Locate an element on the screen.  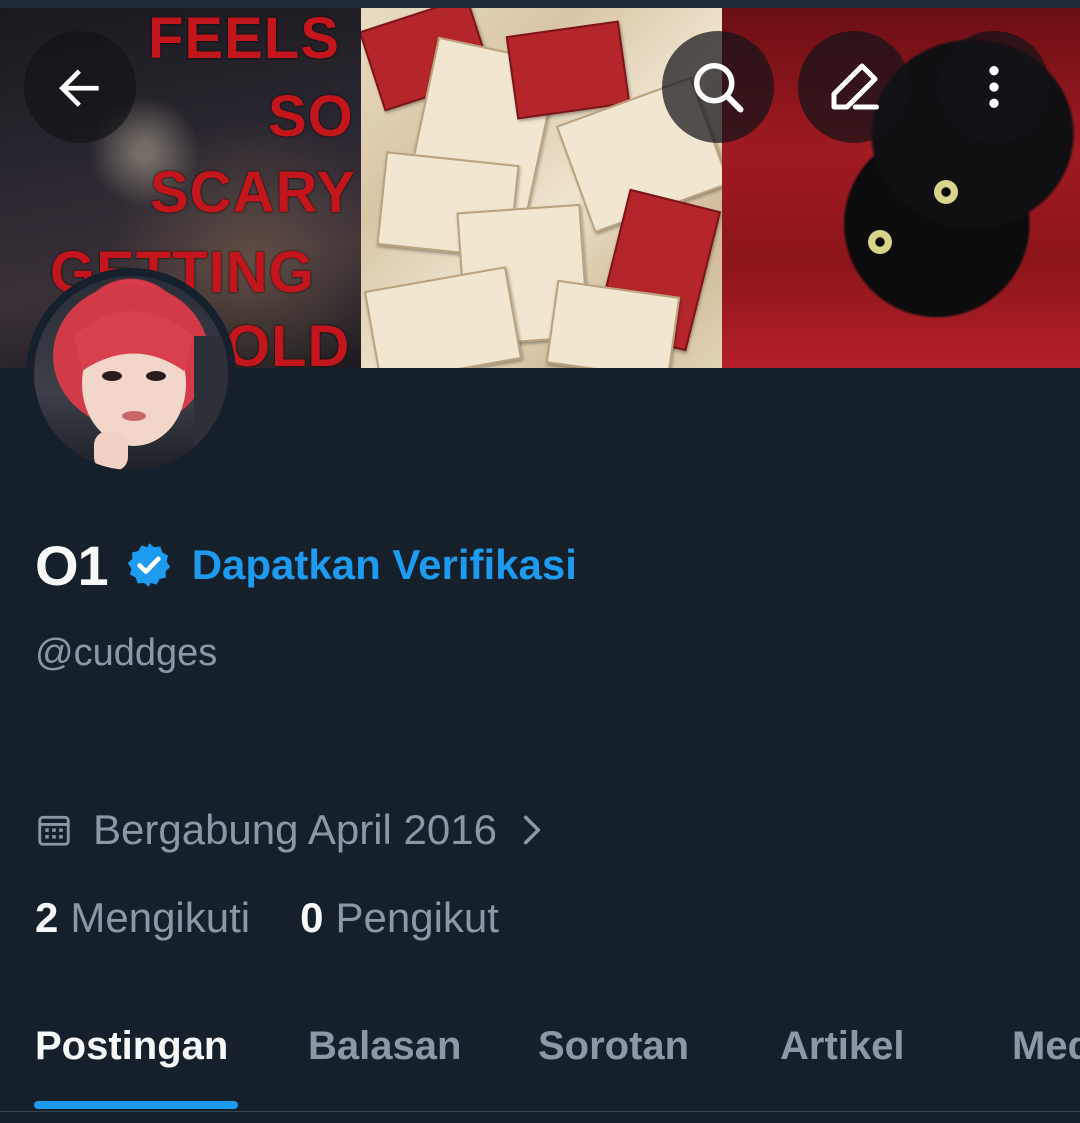
search-button is located at coordinates (718, 87).